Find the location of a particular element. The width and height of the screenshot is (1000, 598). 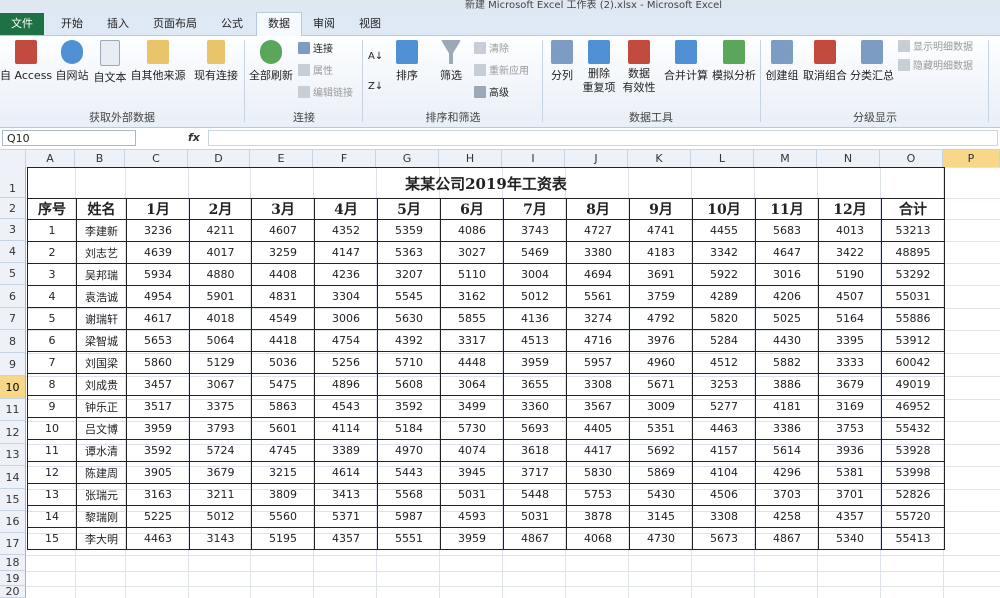

data-cell: 5683 is located at coordinates (787, 230).